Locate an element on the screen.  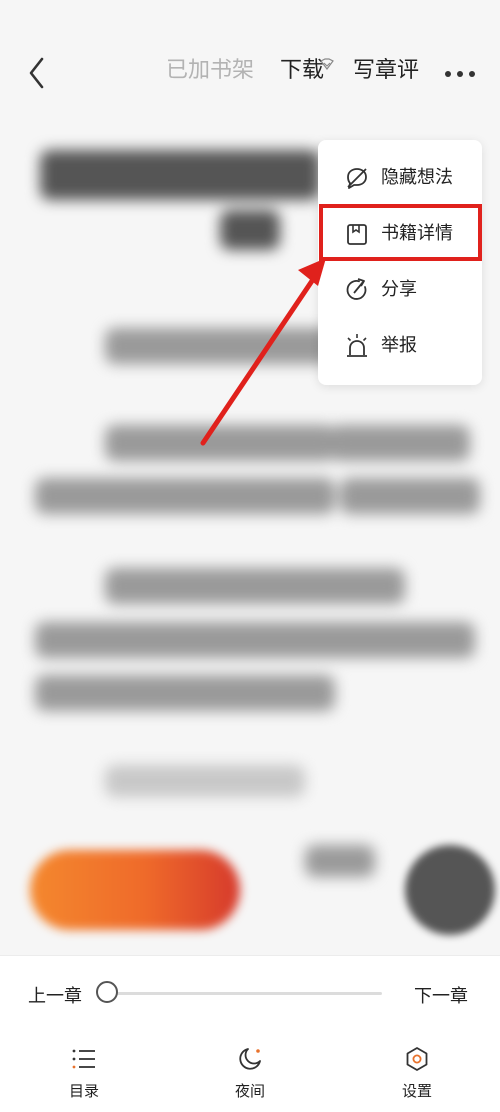
top-nav-bar: 已加书架 下载 写章评 is located at coordinates (250, 75).